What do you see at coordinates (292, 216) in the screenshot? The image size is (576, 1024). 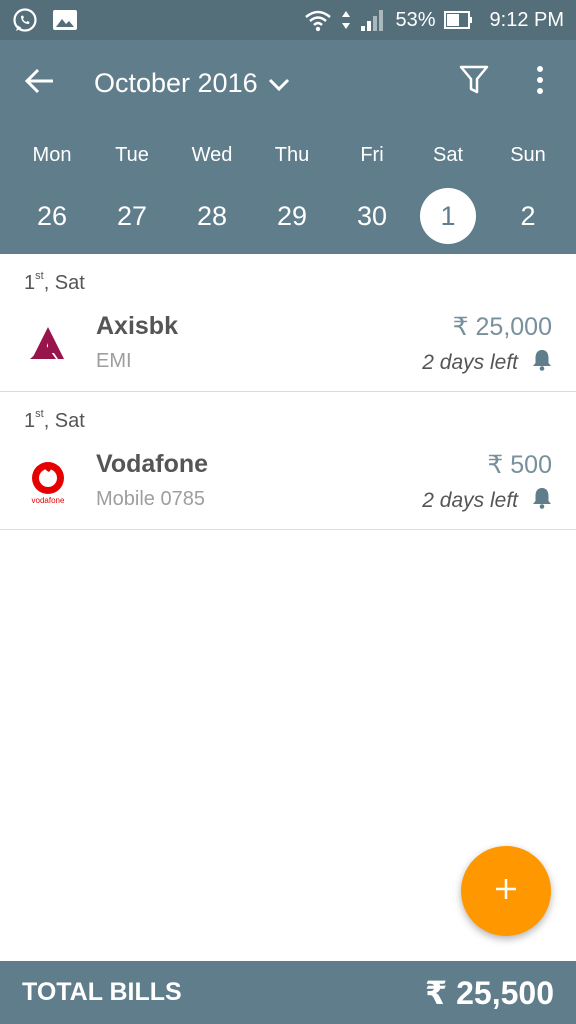 I see `day-number: 29` at bounding box center [292, 216].